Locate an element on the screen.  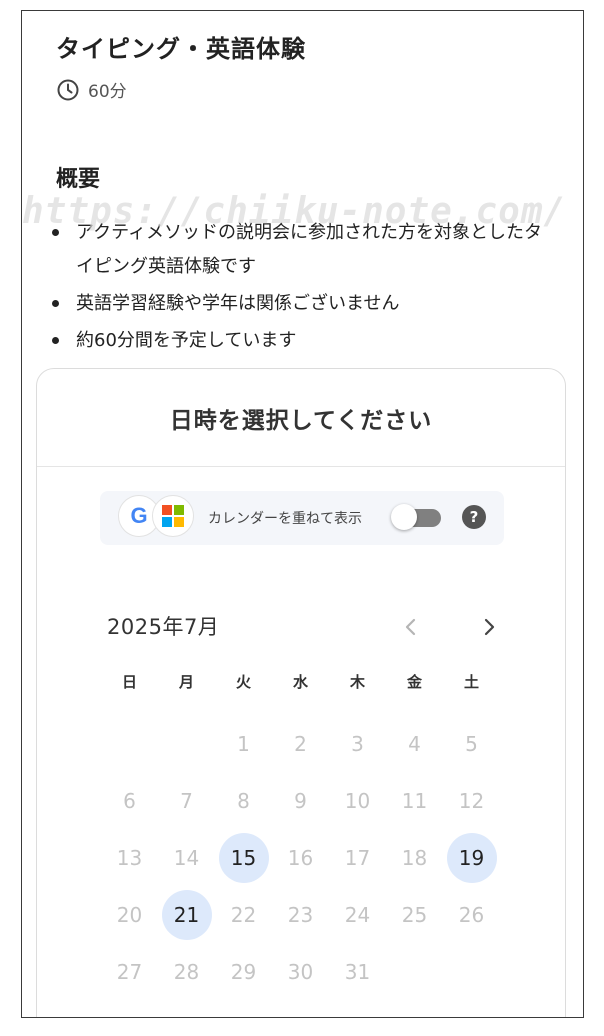
calendar-day-number: 28 is located at coordinates (186, 971).